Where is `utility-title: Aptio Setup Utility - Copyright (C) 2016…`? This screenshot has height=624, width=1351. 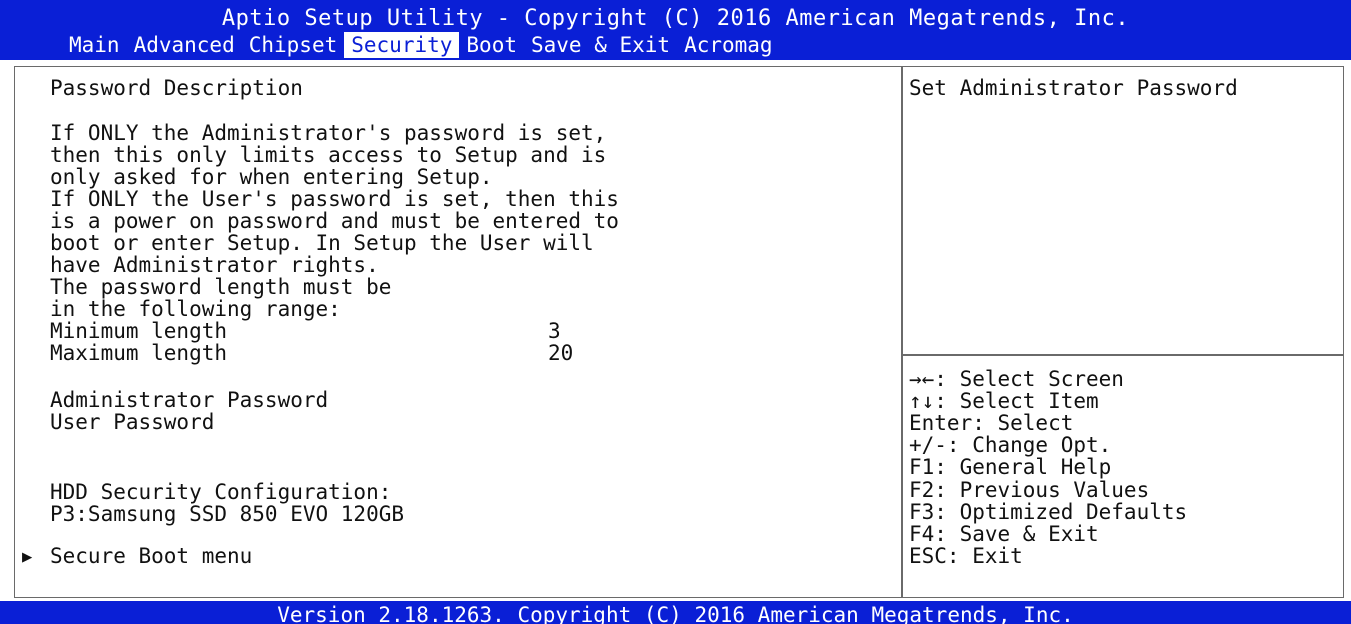
utility-title: Aptio Setup Utility - Copyright (C) 2016… is located at coordinates (675, 18).